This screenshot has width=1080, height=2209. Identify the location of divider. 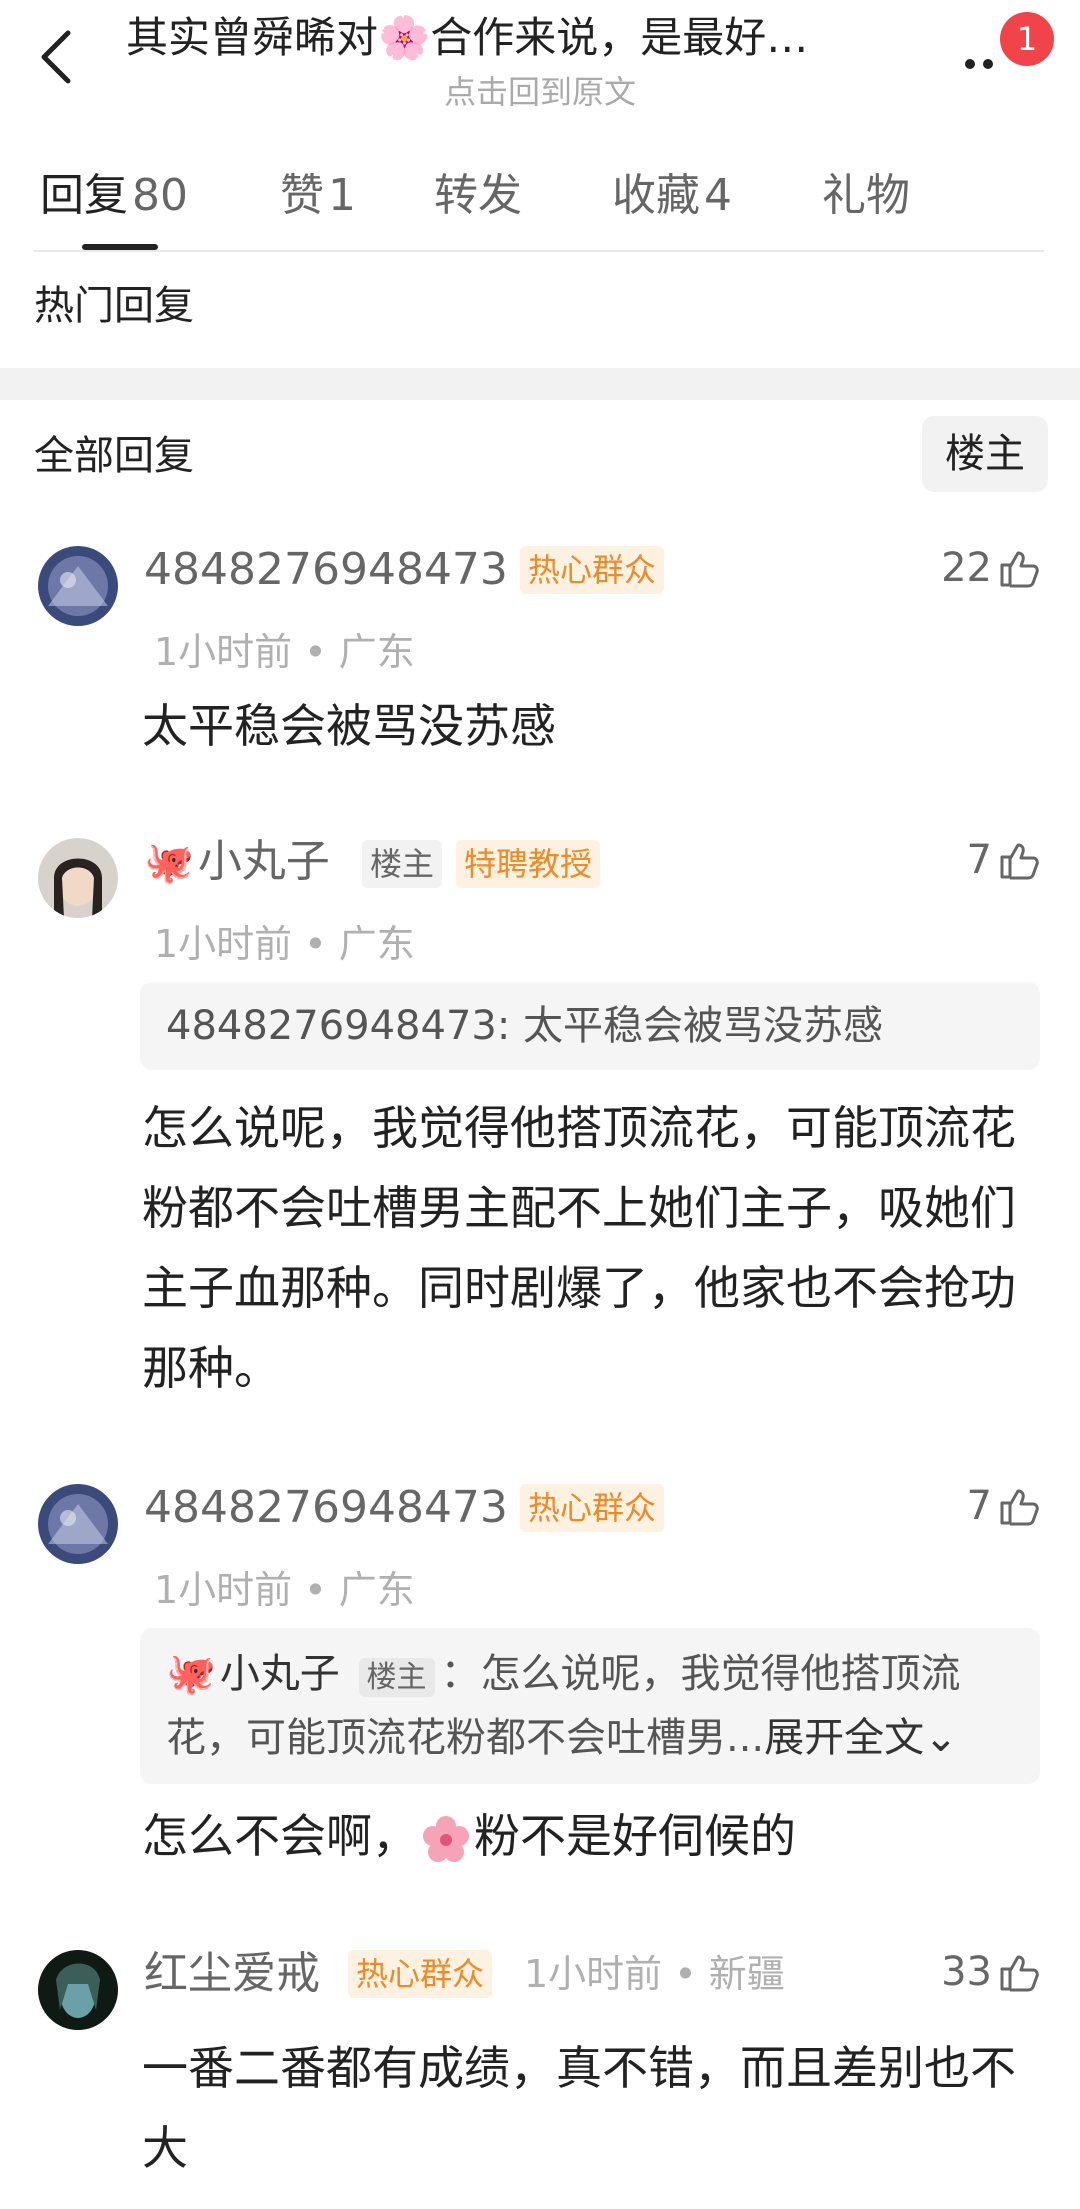
(539, 251).